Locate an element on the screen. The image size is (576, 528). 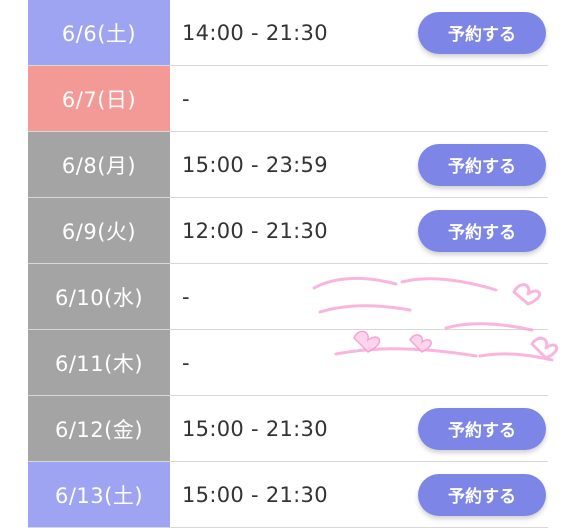
schedule-date: 6/10(水) is located at coordinates (99, 296).